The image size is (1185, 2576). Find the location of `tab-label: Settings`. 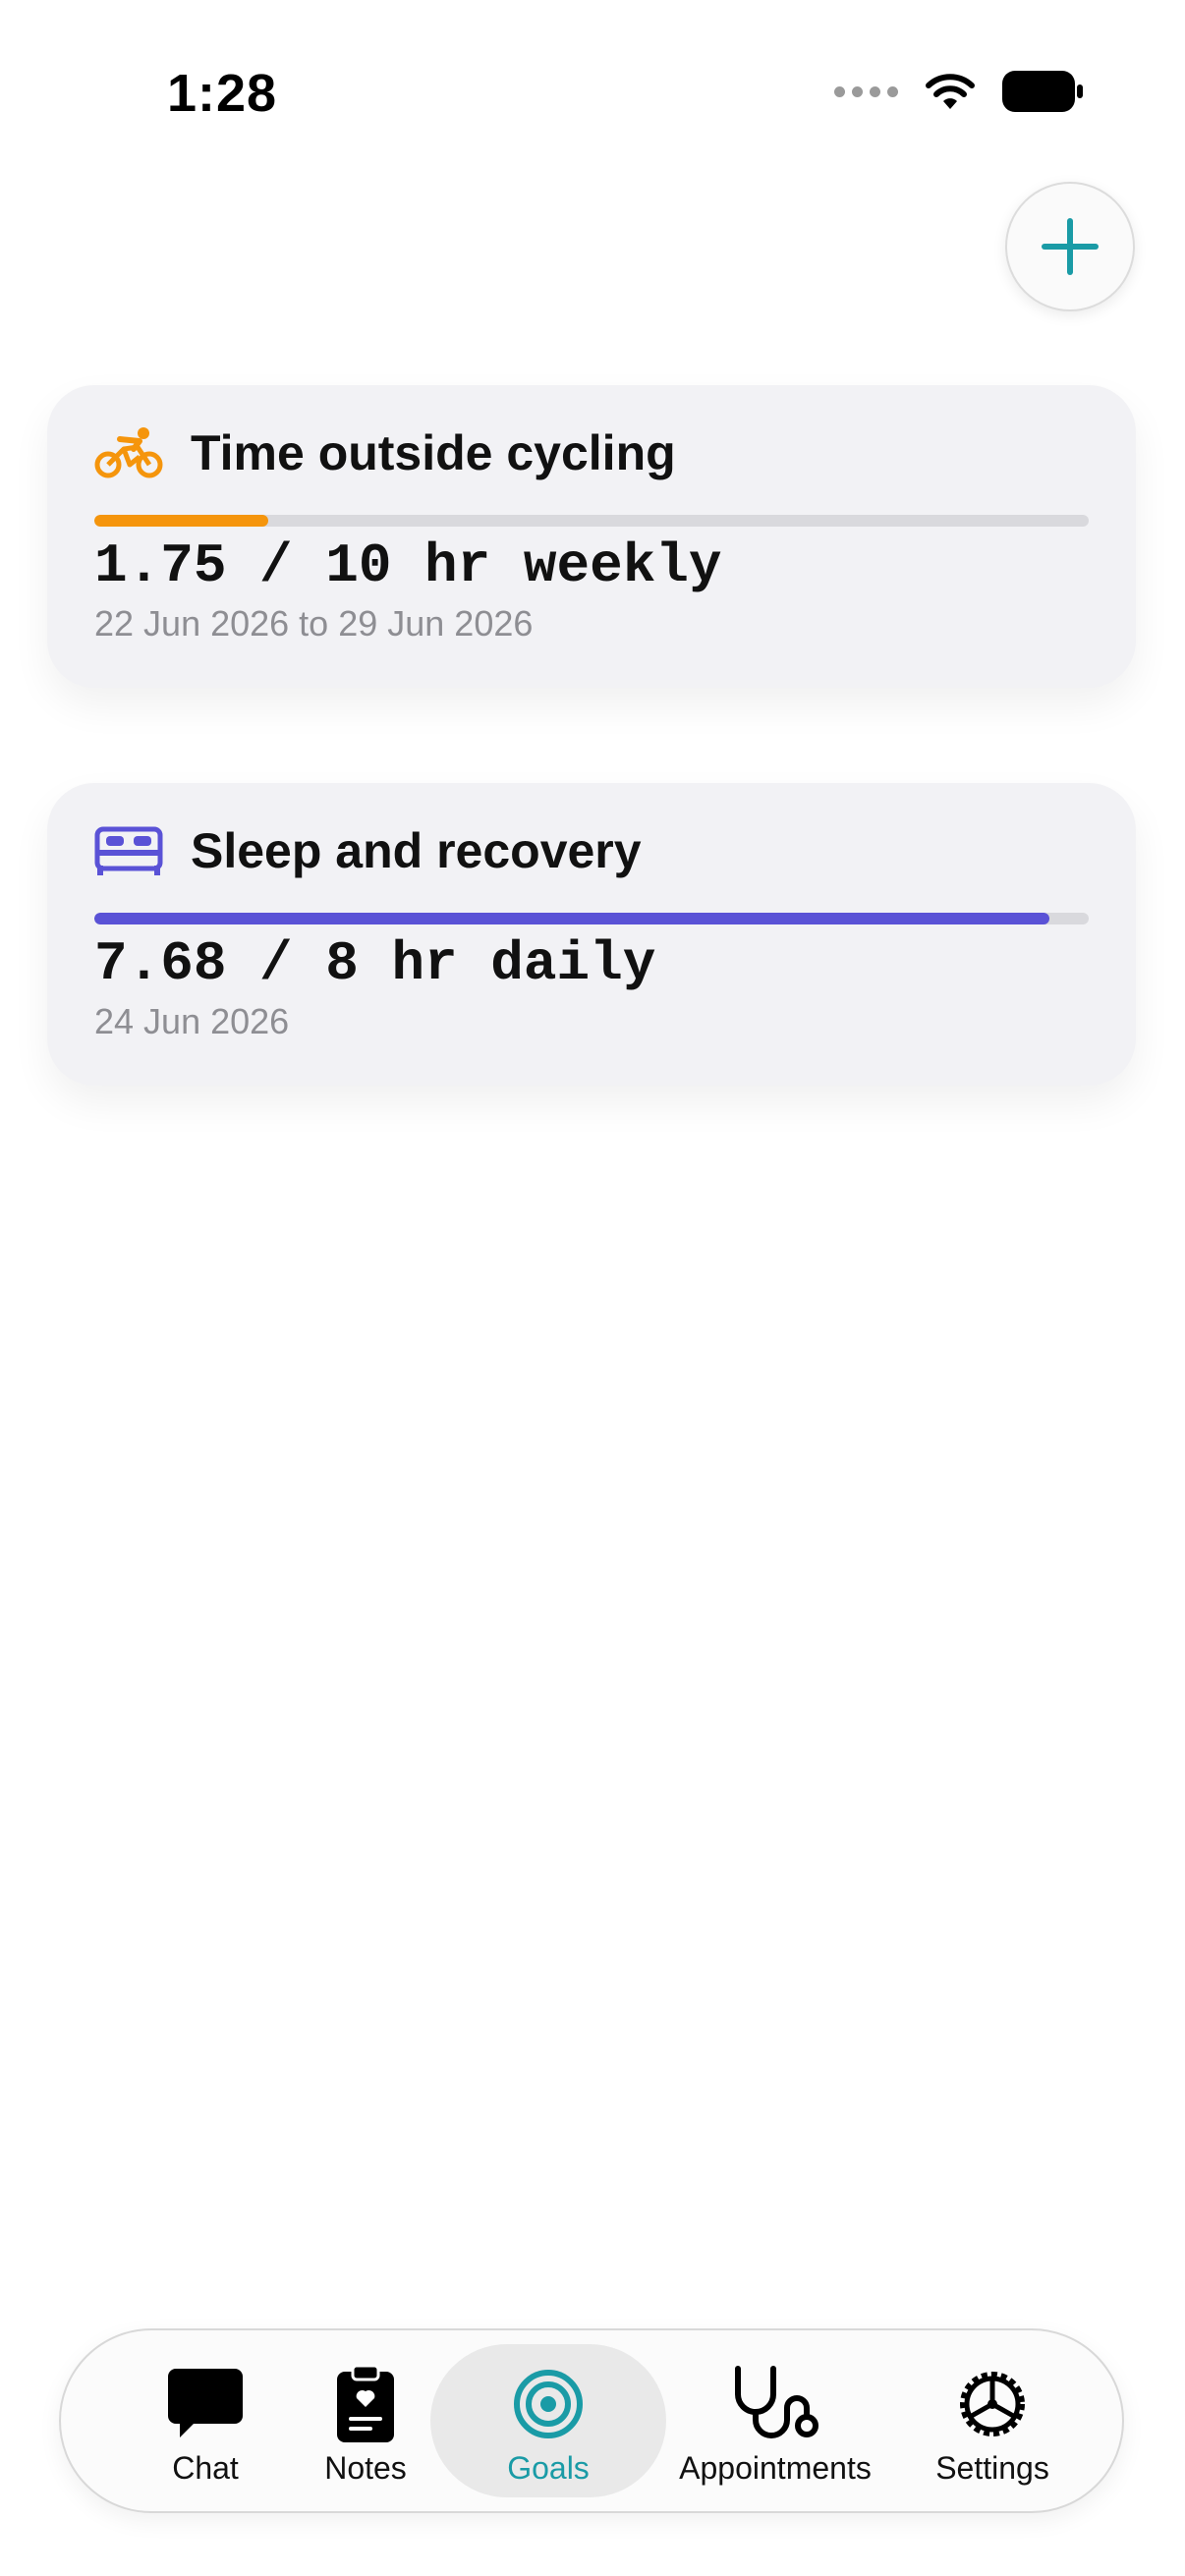

tab-label: Settings is located at coordinates (992, 2468).